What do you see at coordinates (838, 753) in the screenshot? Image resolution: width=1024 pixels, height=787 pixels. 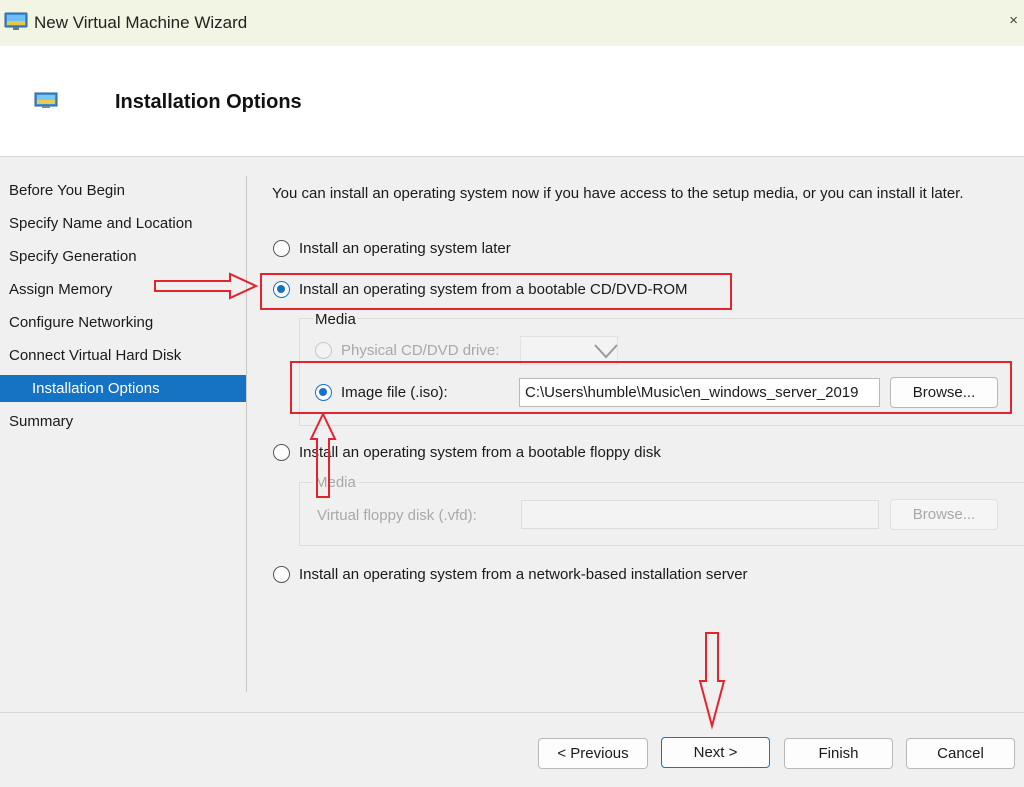 I see `finish-button: Finish` at bounding box center [838, 753].